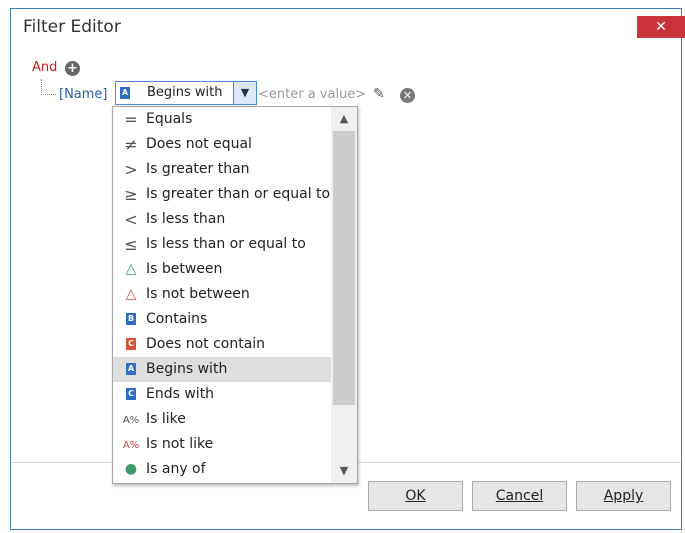 Image resolution: width=685 pixels, height=533 pixels. I want to click on operator-option: △ Is not between, so click(222, 294).